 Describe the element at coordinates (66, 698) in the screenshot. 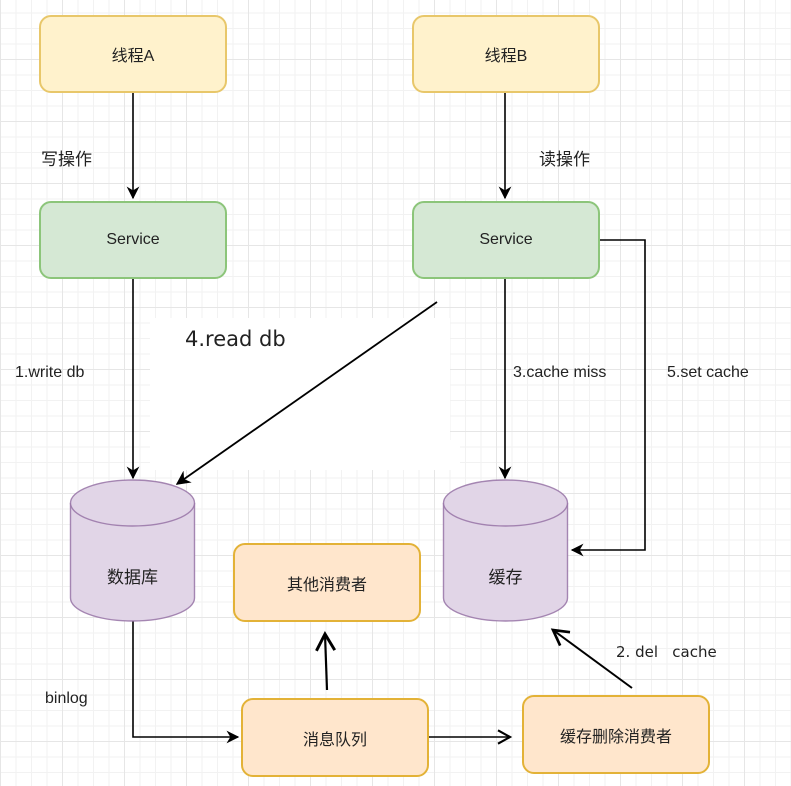

I see `label-binlog: binlog` at that location.